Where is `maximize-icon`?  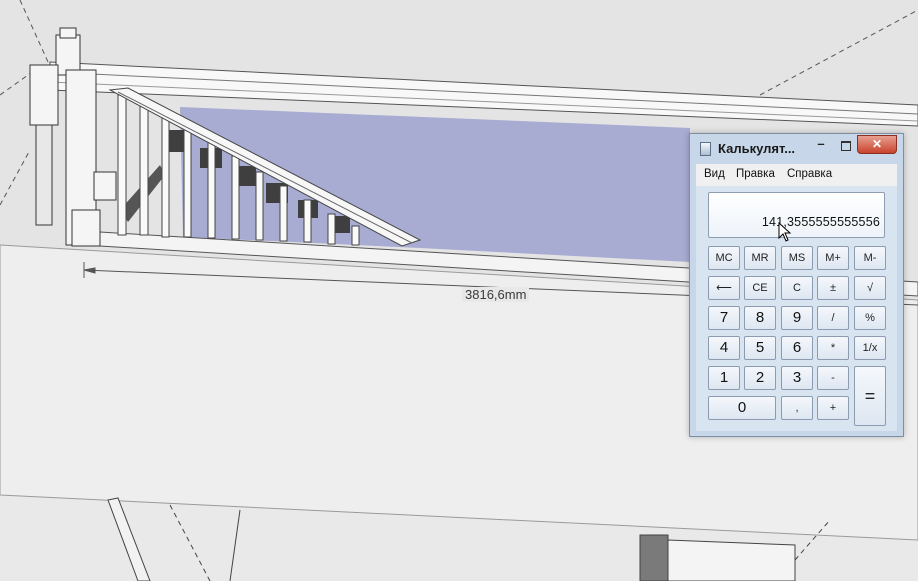 maximize-icon is located at coordinates (846, 146).